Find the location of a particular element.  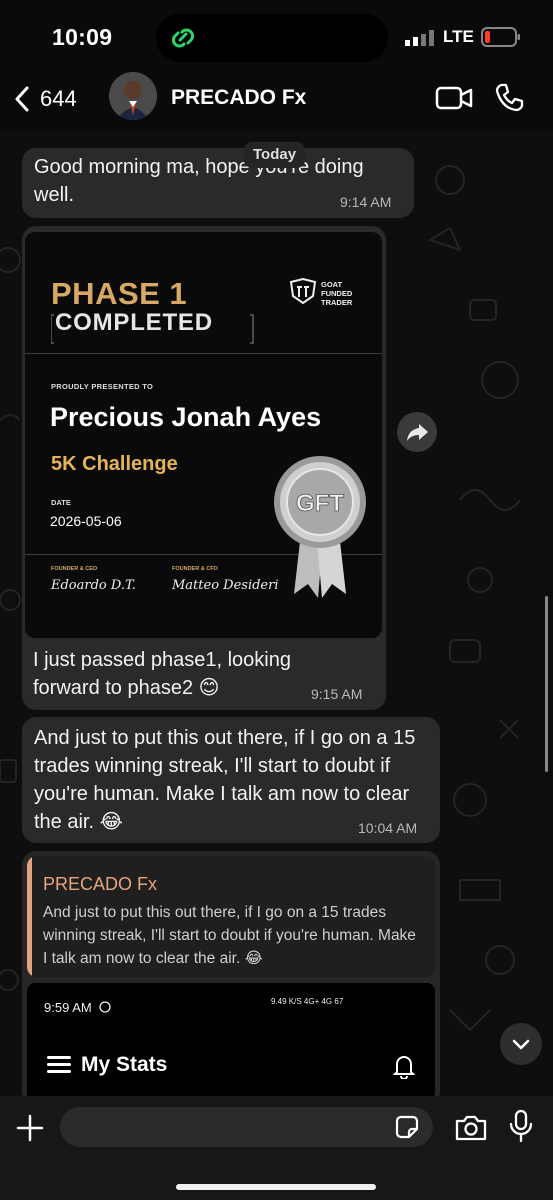

back-button: 644 is located at coordinates (45, 99).